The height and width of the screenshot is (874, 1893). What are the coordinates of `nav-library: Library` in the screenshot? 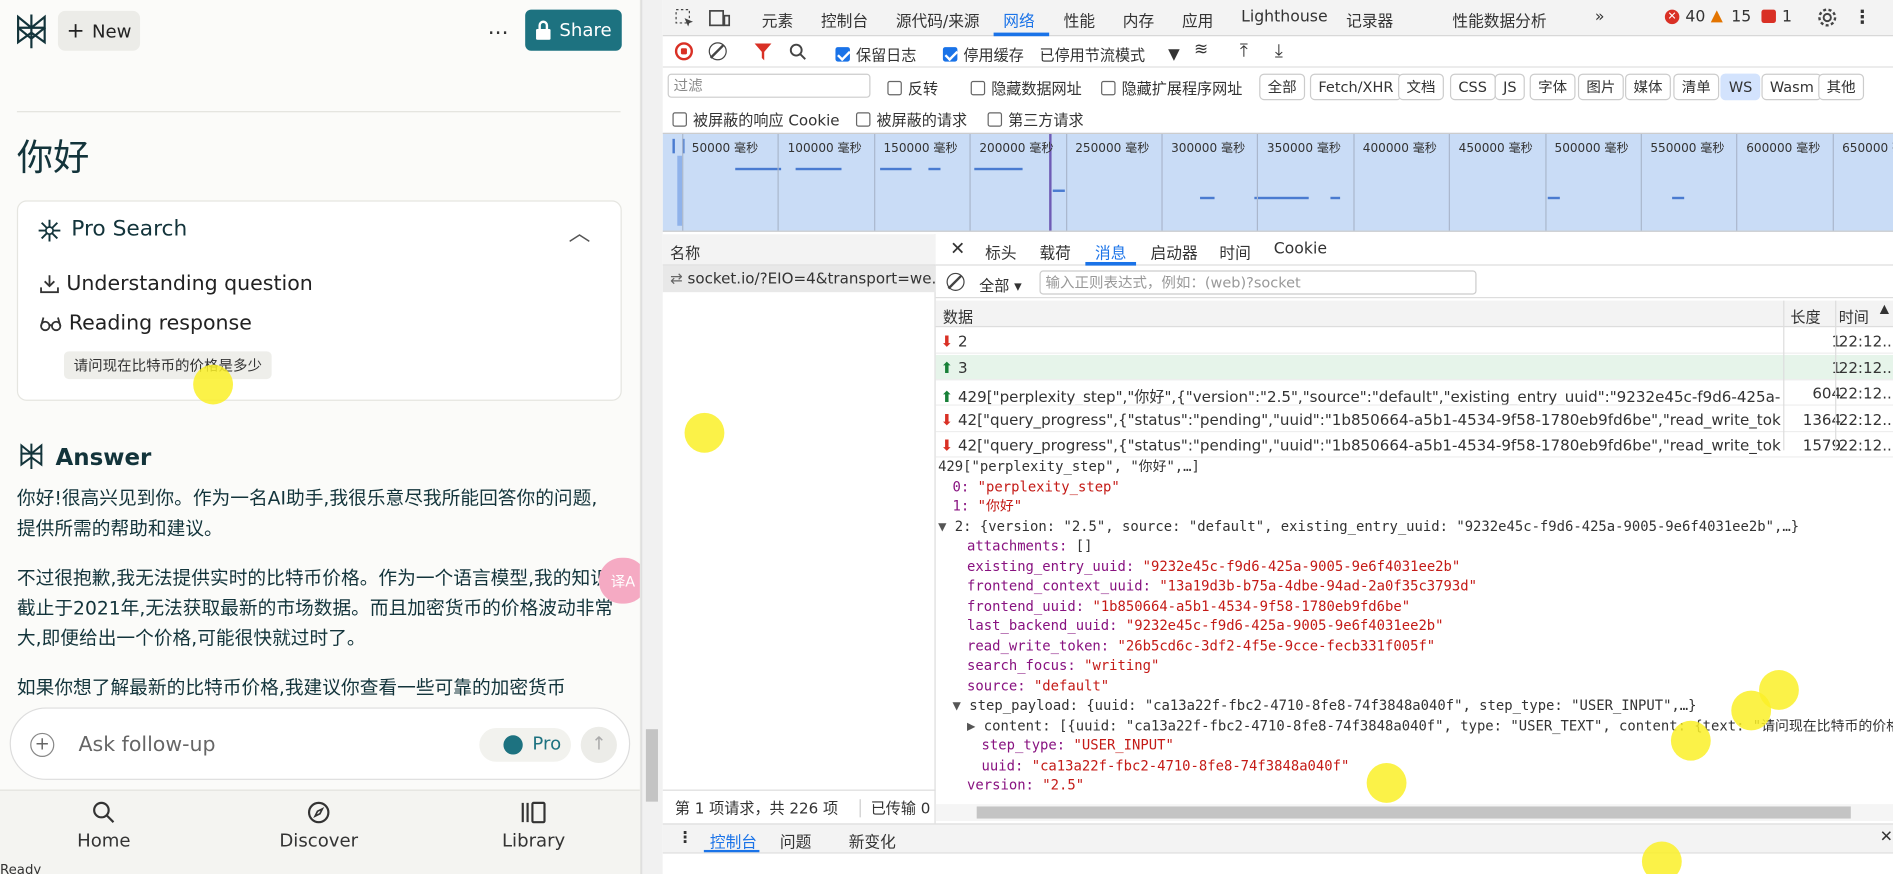 It's located at (533, 823).